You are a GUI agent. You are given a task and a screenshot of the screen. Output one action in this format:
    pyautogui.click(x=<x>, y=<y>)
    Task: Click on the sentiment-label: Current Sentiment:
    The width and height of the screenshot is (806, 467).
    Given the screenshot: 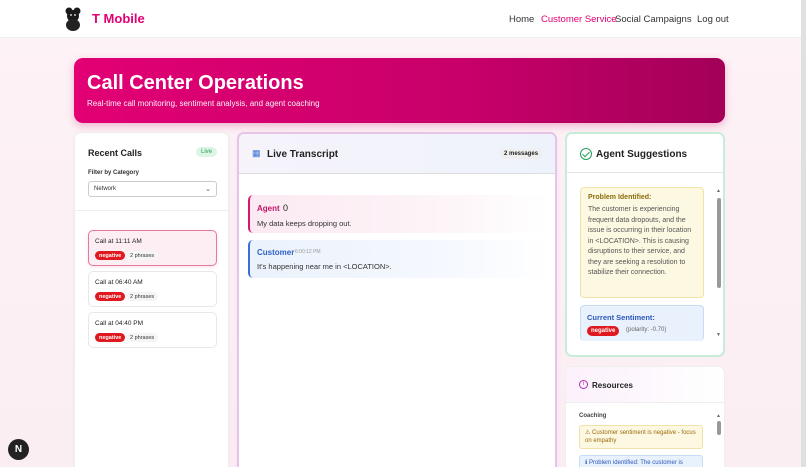 What is the action you would take?
    pyautogui.click(x=621, y=317)
    